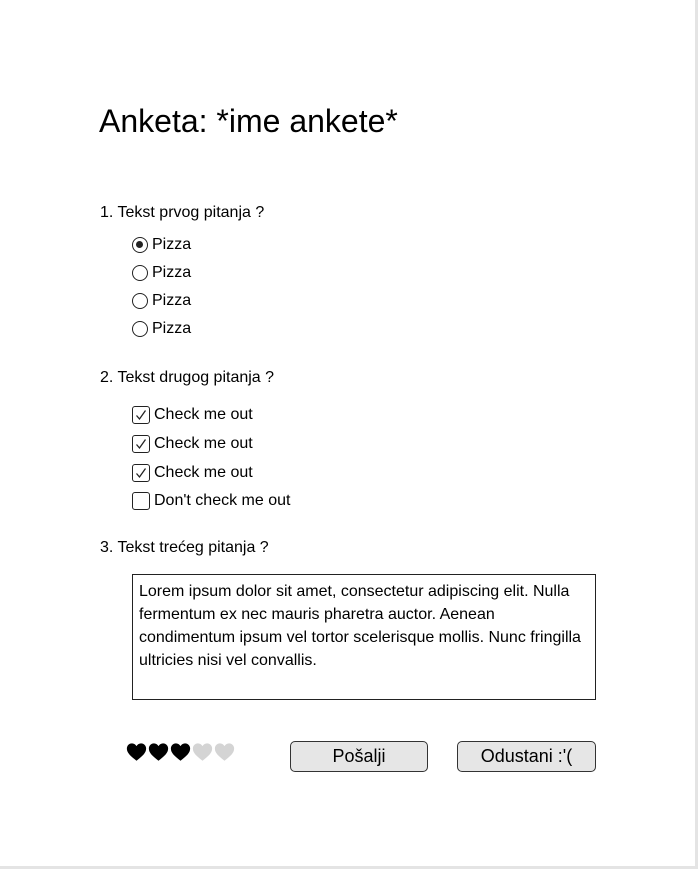 The height and width of the screenshot is (869, 698). Describe the element at coordinates (187, 377) in the screenshot. I see `question-2-text: 2. Tekst drugog pitanja ?` at that location.